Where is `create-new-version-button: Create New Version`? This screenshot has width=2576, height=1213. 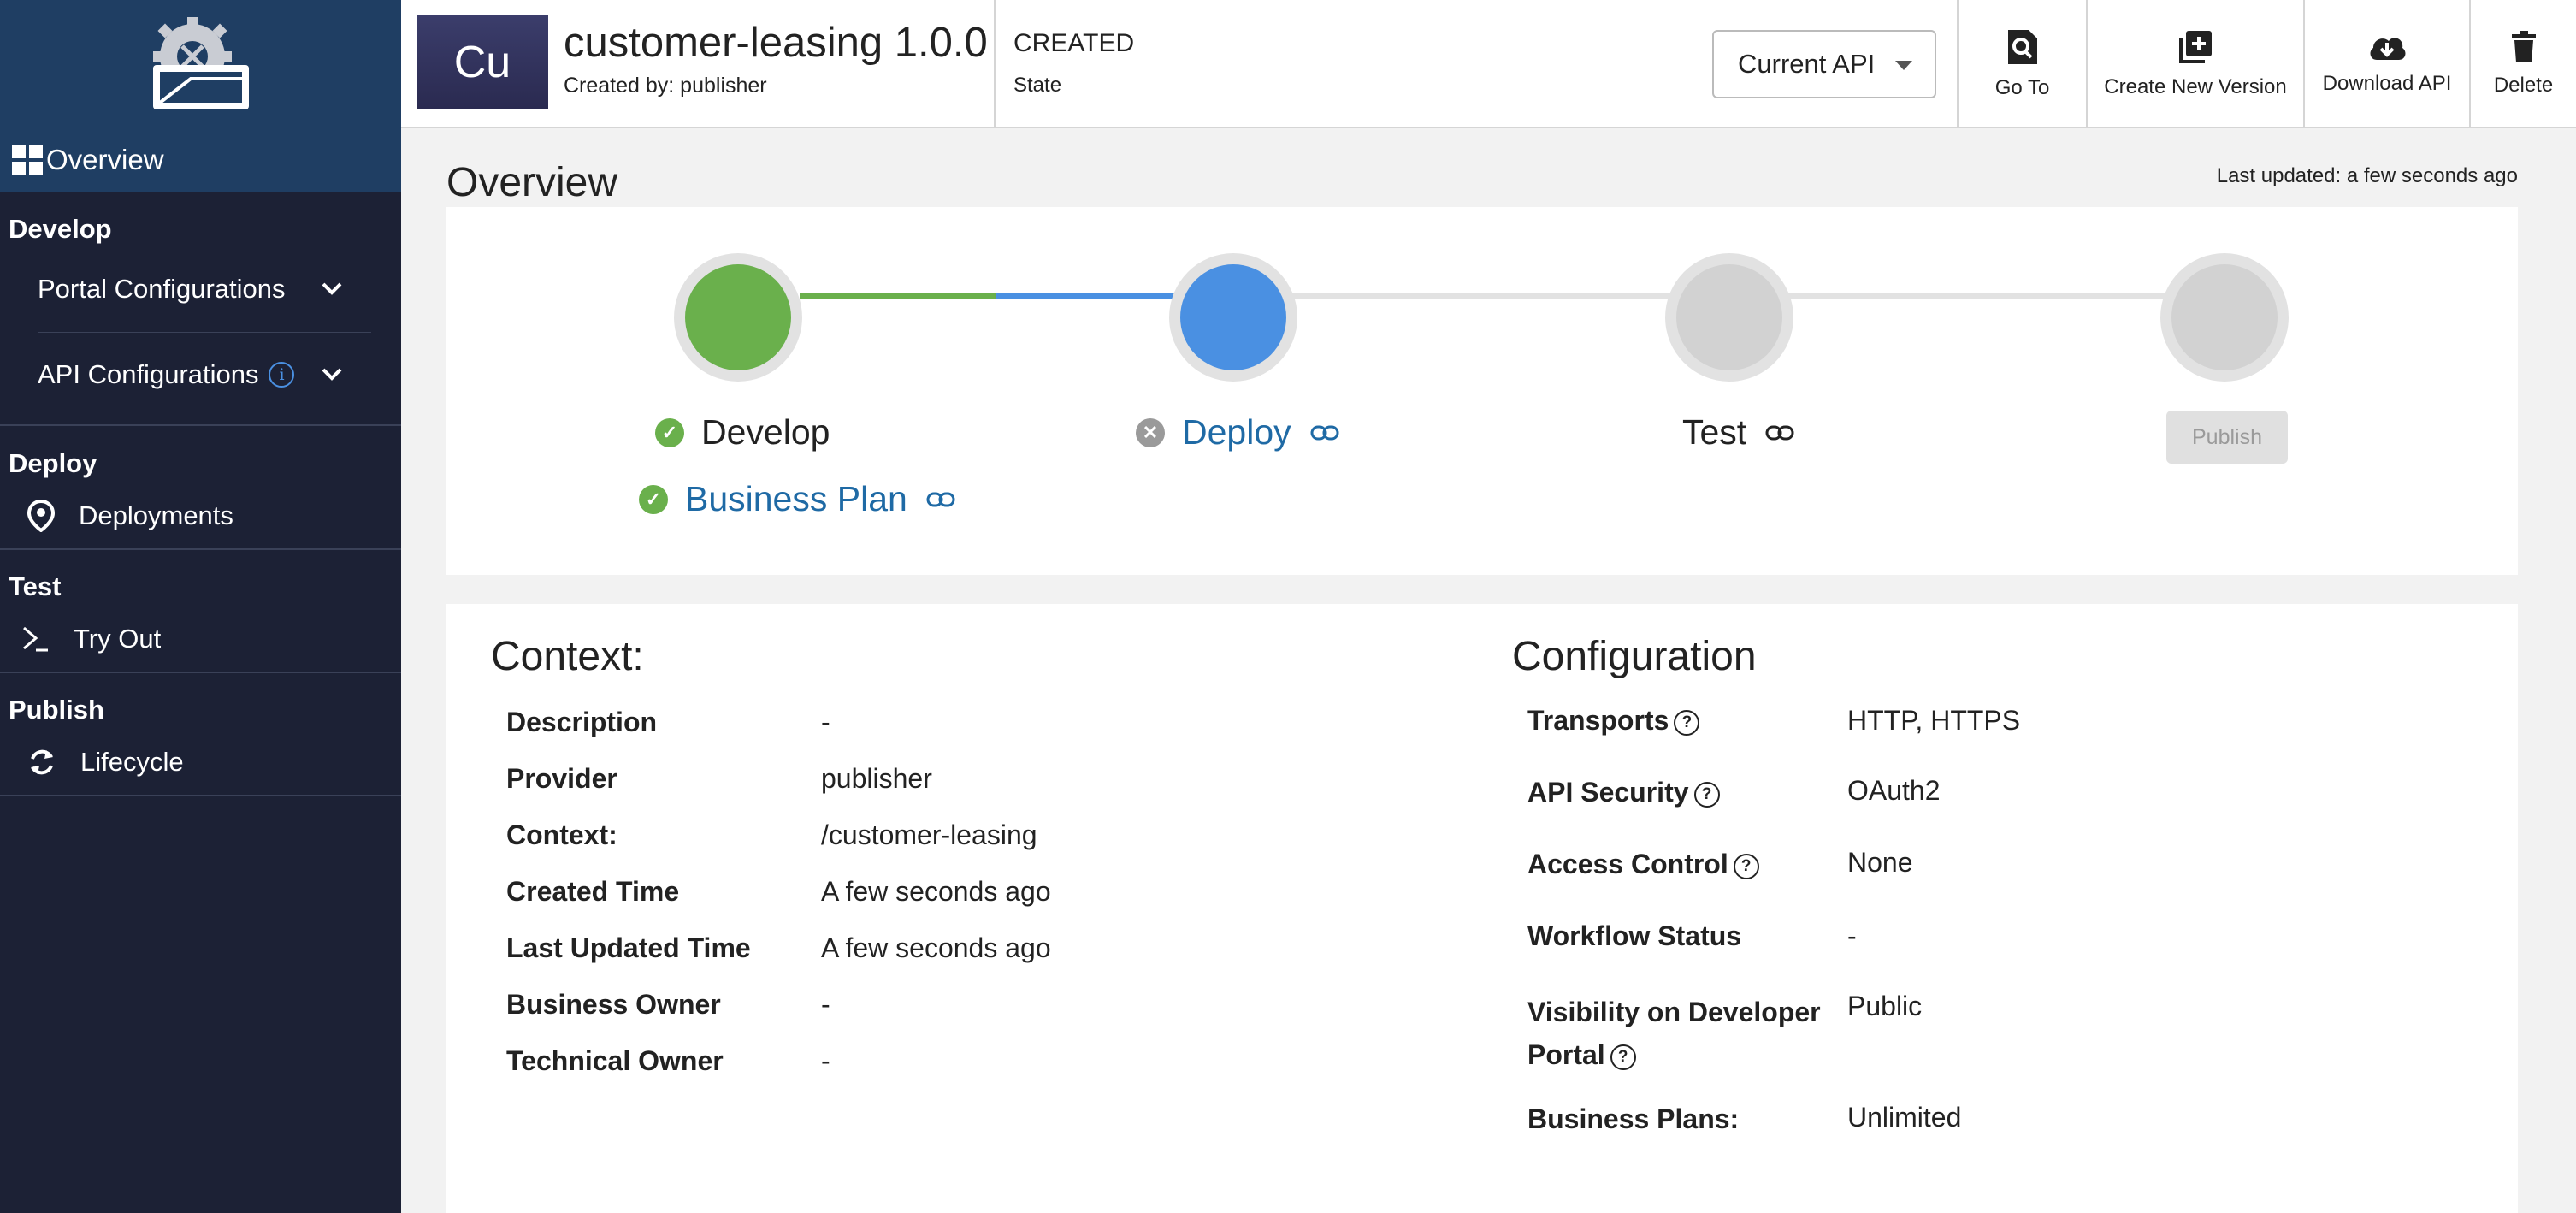
create-new-version-button: Create New Version is located at coordinates (2195, 64).